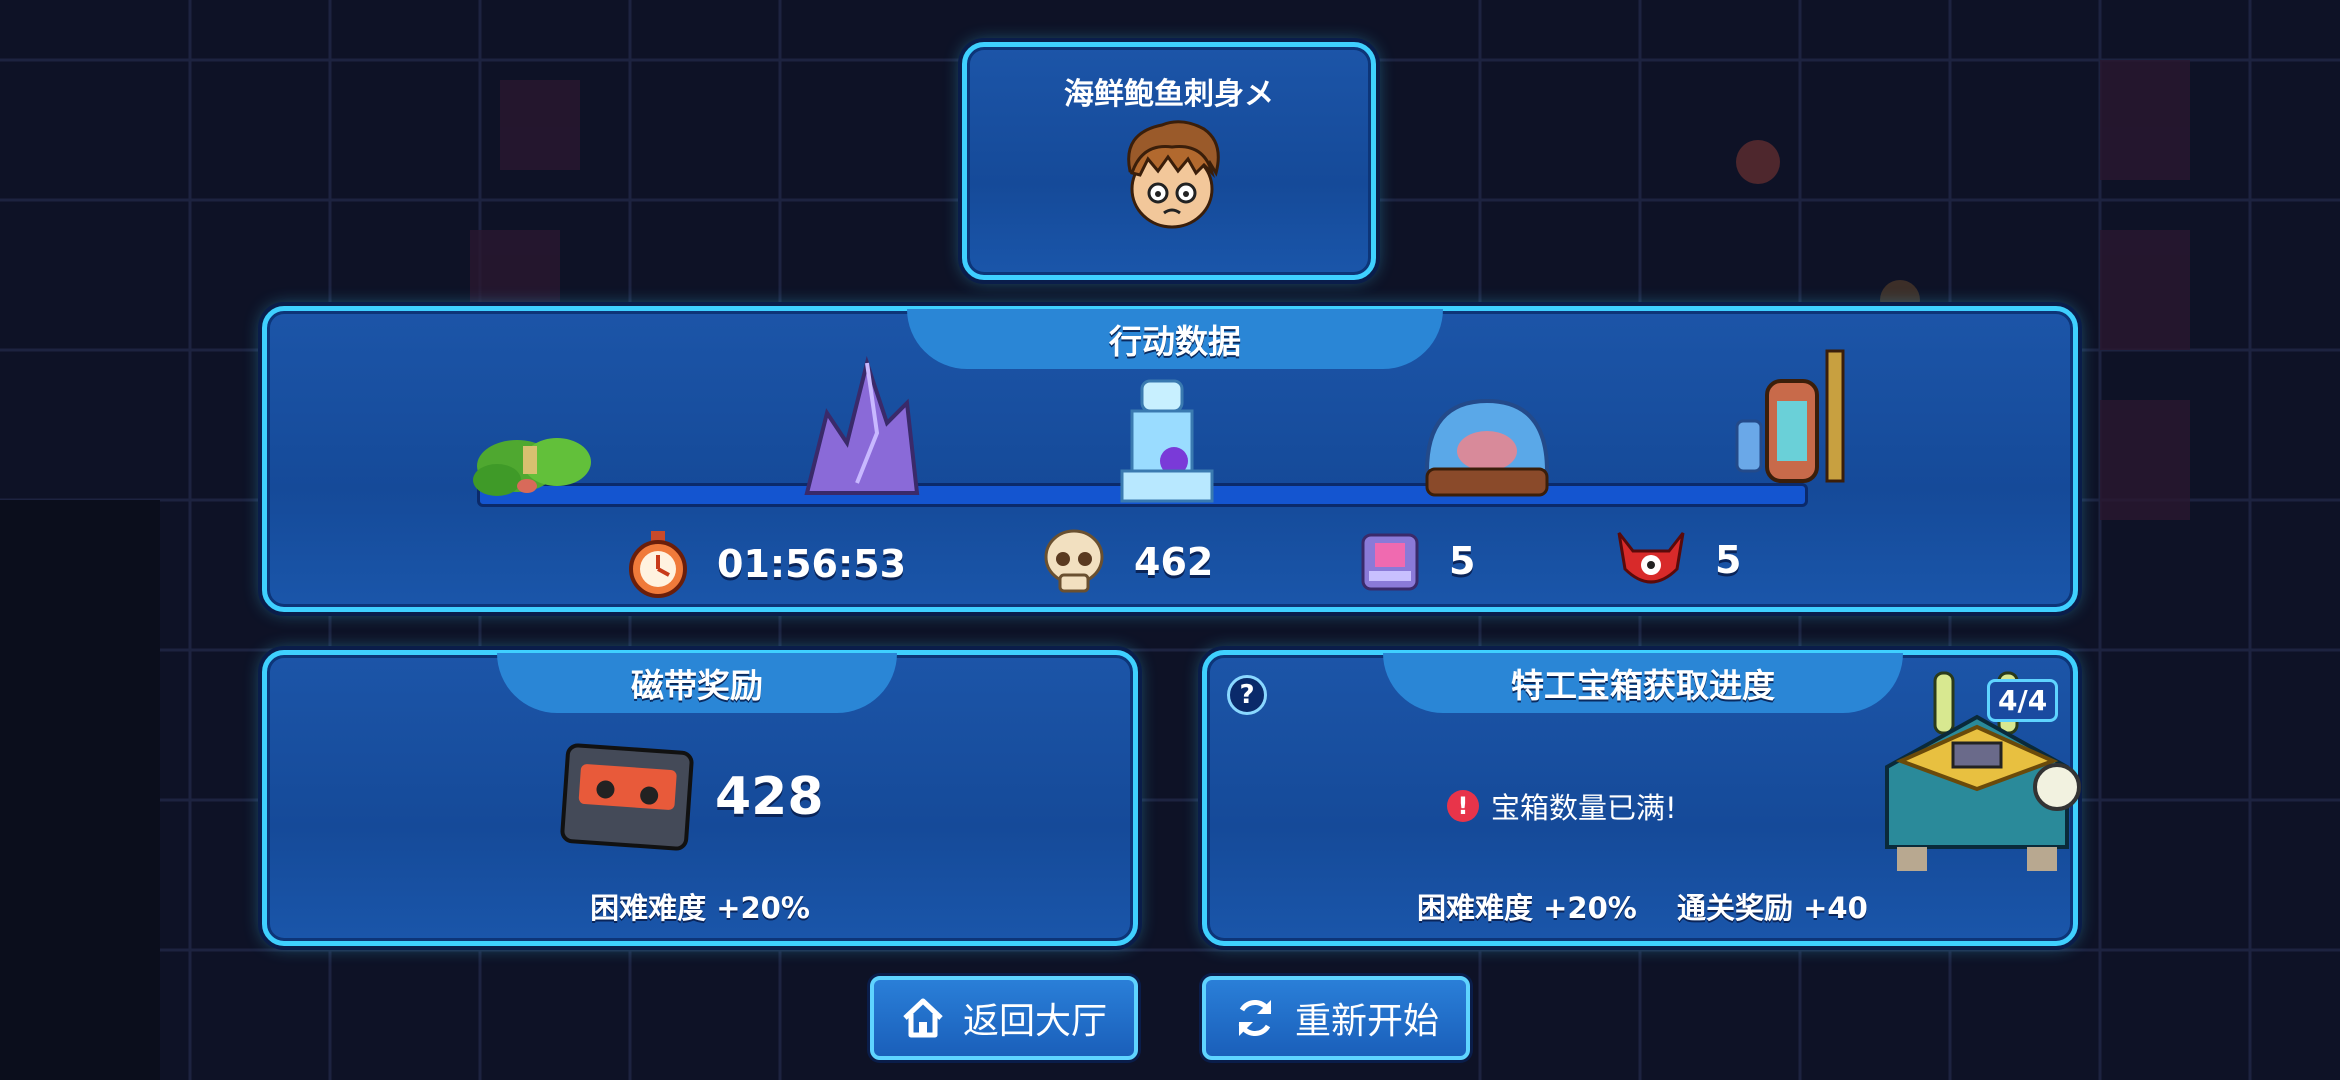 The image size is (2340, 1080). Describe the element at coordinates (1462, 561) in the screenshot. I see `rooms-value: 5` at that location.